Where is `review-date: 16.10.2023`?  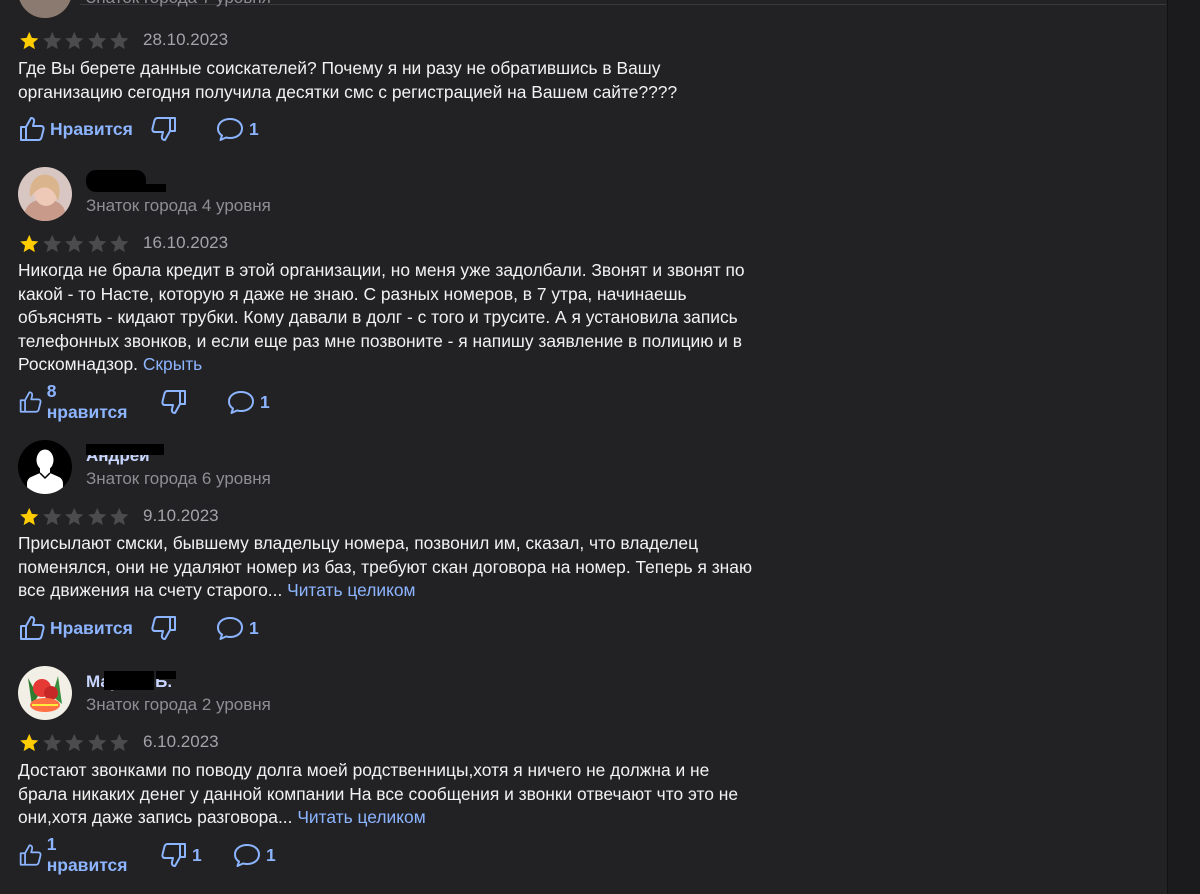 review-date: 16.10.2023 is located at coordinates (186, 242).